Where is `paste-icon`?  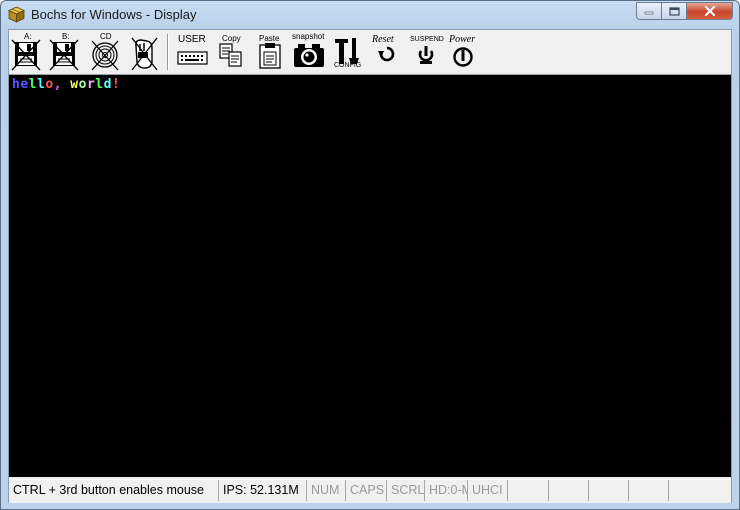
paste-icon is located at coordinates (270, 56).